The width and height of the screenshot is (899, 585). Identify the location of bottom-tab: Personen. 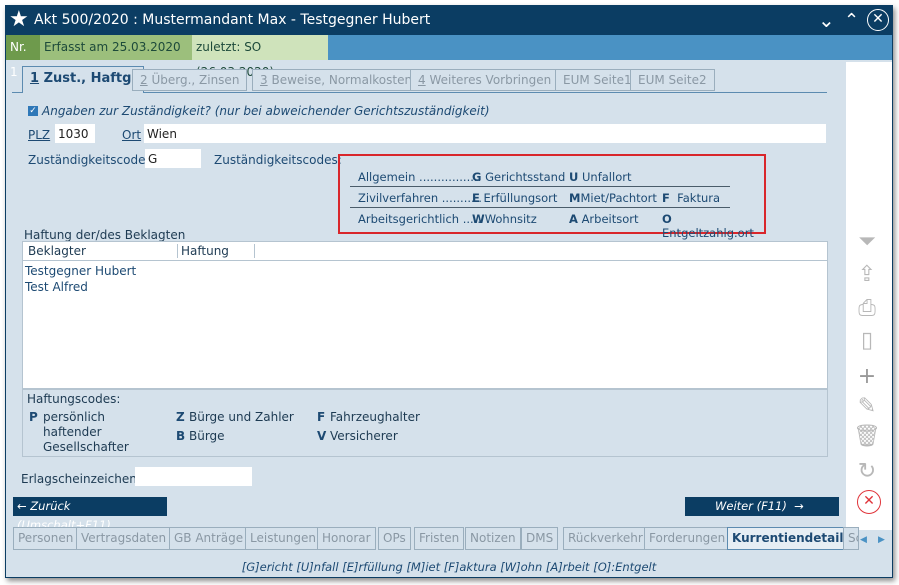
(46, 538).